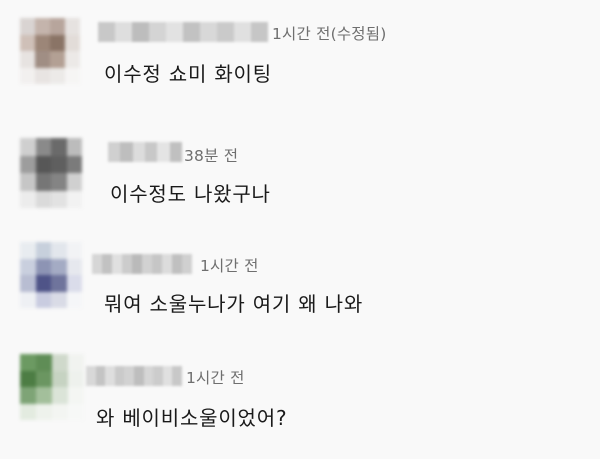  I want to click on comment-timestamp: 1시간 전(수정됨), so click(329, 33).